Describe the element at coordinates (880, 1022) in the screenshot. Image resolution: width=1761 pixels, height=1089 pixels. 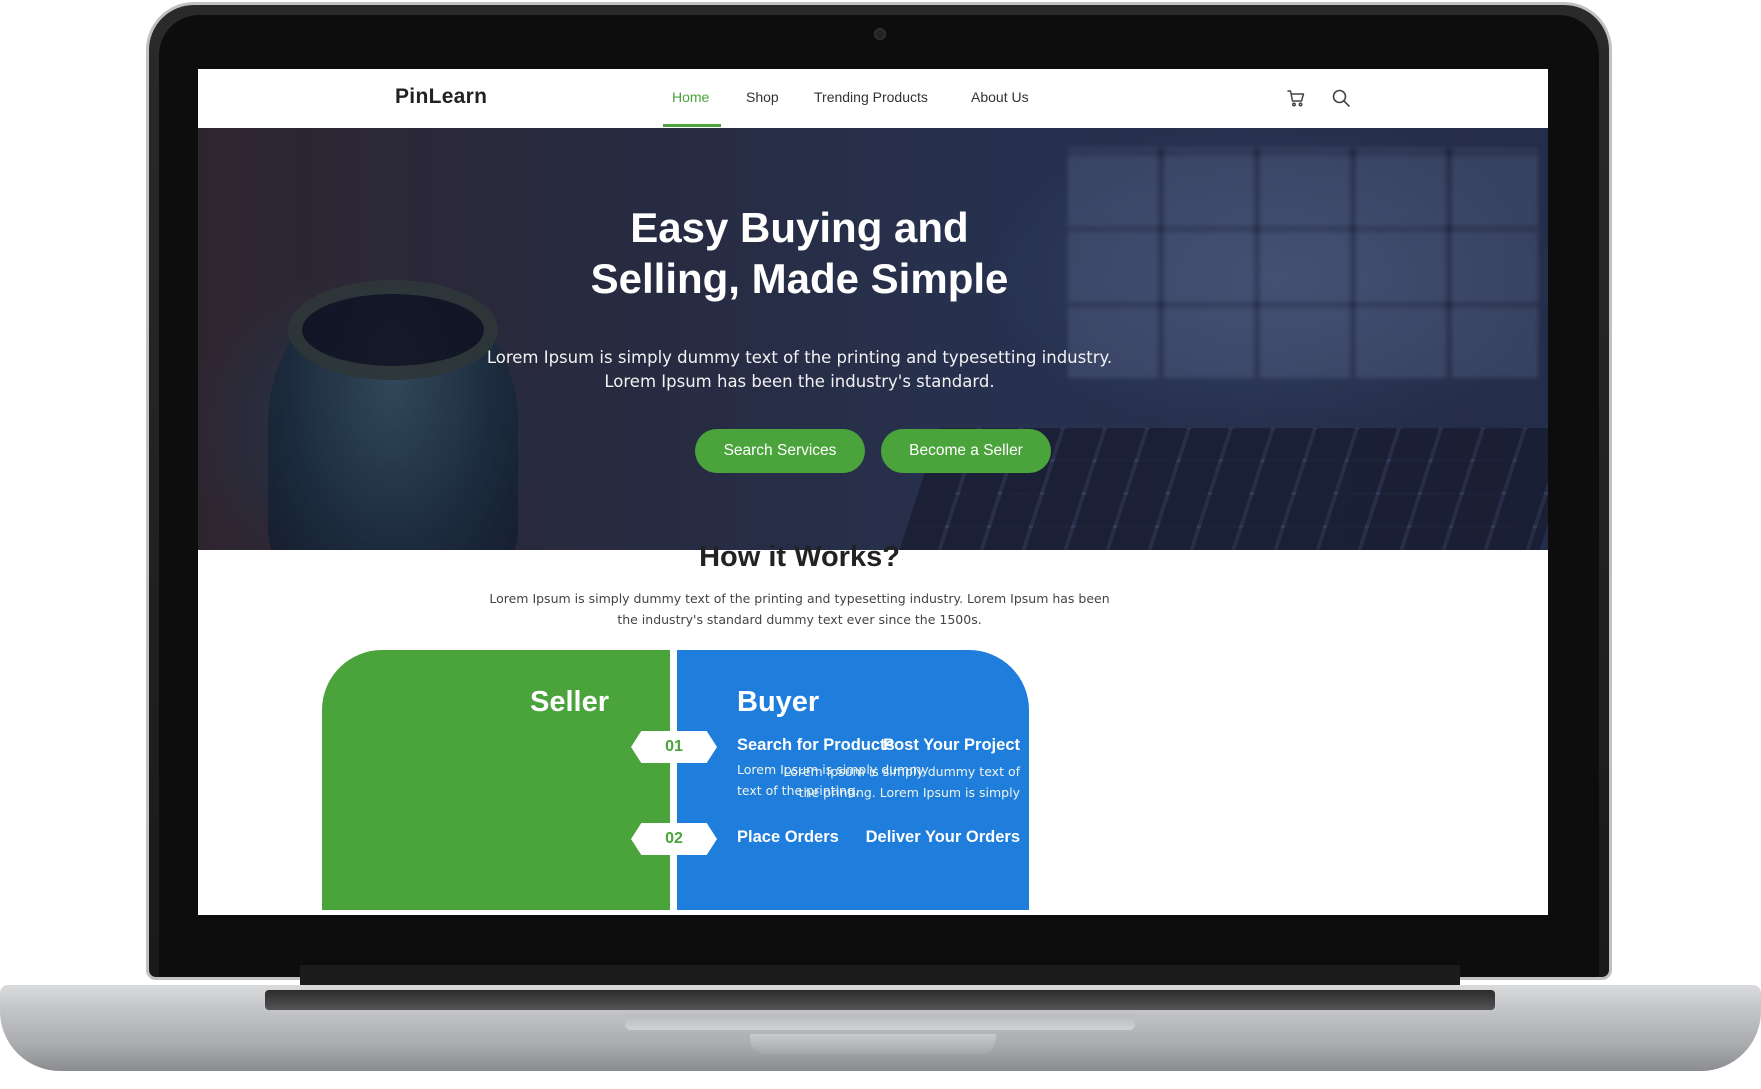
I see `laptop-trackpad-edge` at that location.